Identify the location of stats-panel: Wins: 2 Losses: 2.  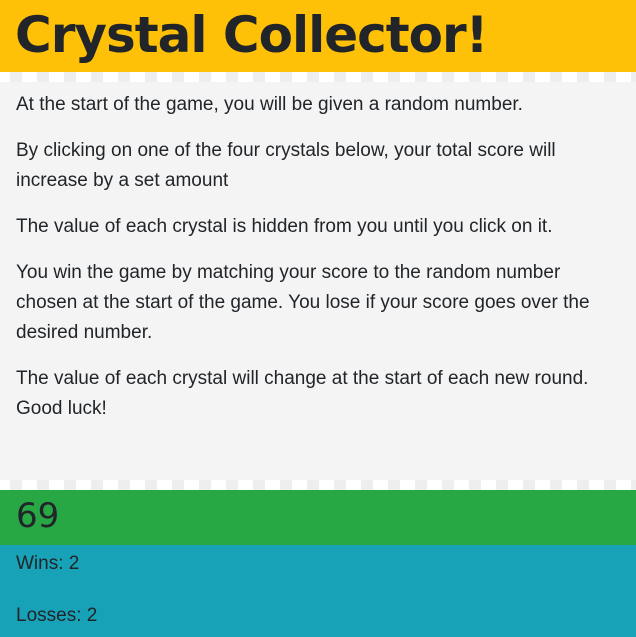
(318, 591).